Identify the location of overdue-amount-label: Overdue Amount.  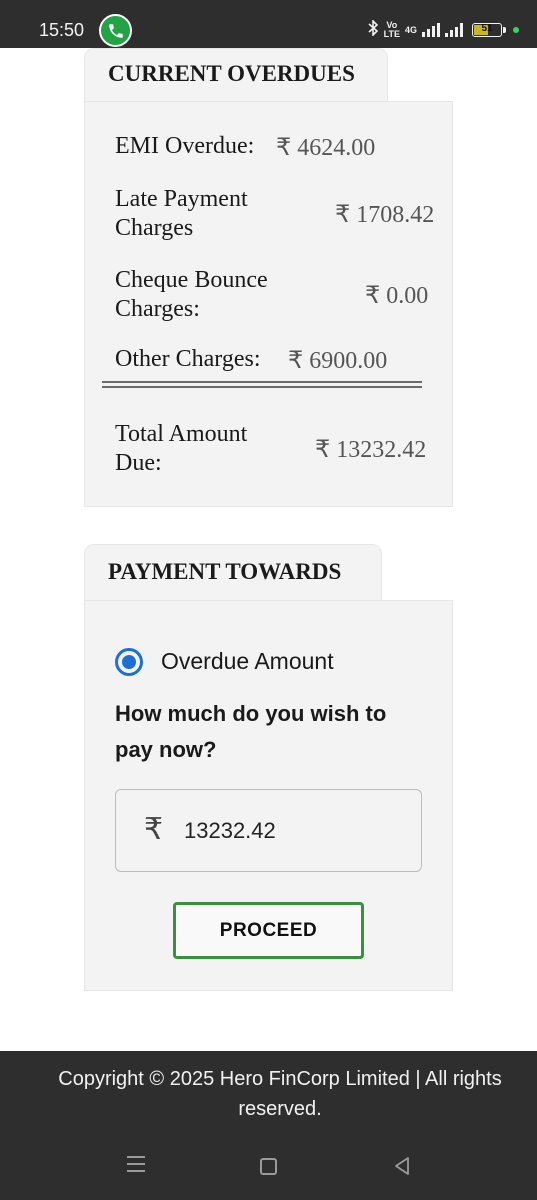
(247, 661).